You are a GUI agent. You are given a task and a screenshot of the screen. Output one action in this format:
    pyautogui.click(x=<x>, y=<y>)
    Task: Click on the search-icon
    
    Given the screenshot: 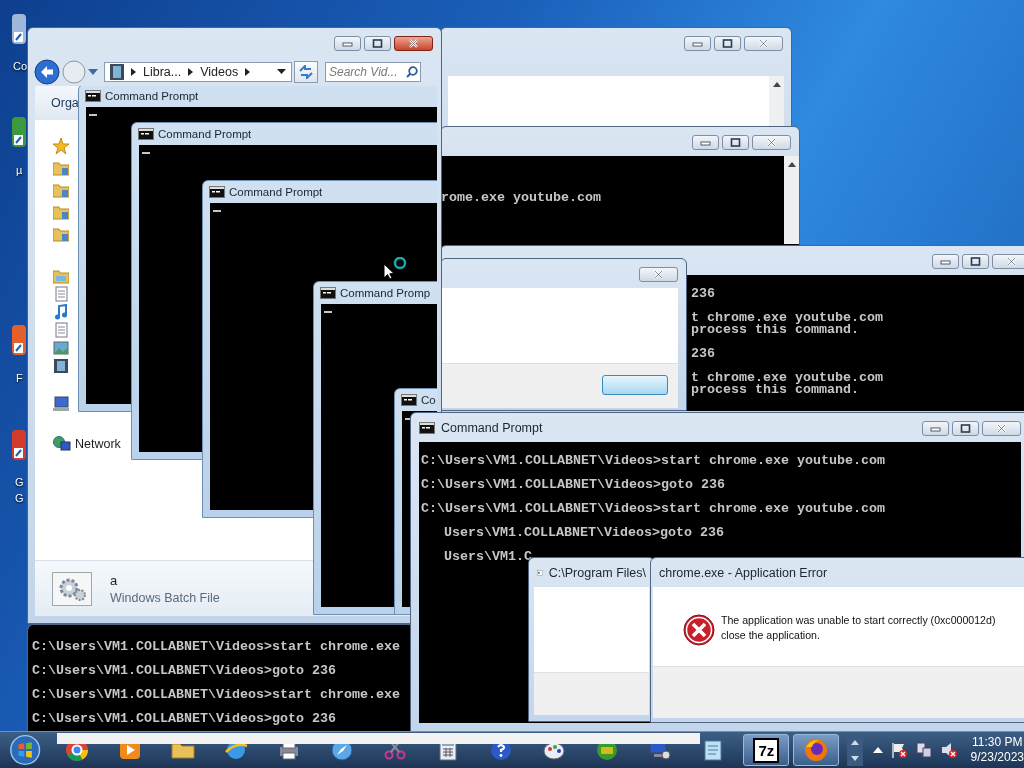 What is the action you would take?
    pyautogui.click(x=412, y=71)
    